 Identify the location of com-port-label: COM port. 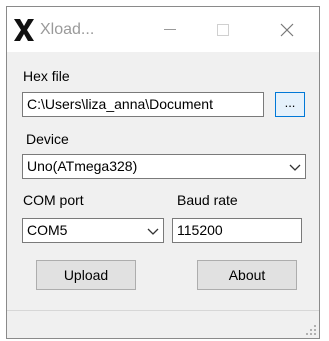
(53, 200).